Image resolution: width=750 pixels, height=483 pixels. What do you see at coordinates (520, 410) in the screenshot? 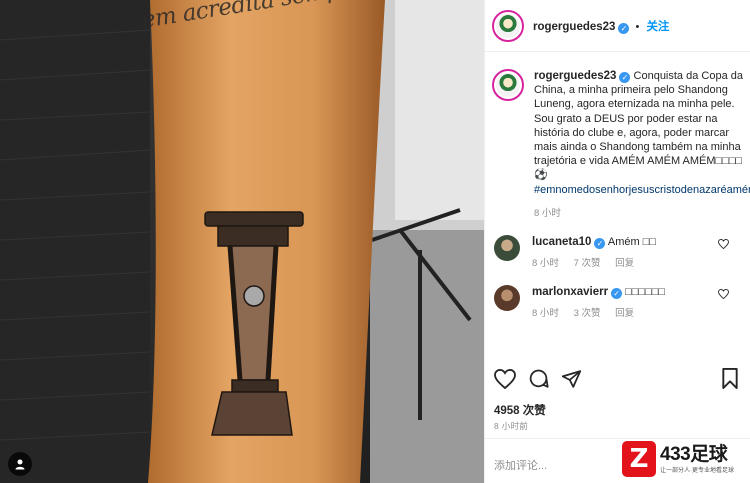
I see `like-count: 4958 次赞` at bounding box center [520, 410].